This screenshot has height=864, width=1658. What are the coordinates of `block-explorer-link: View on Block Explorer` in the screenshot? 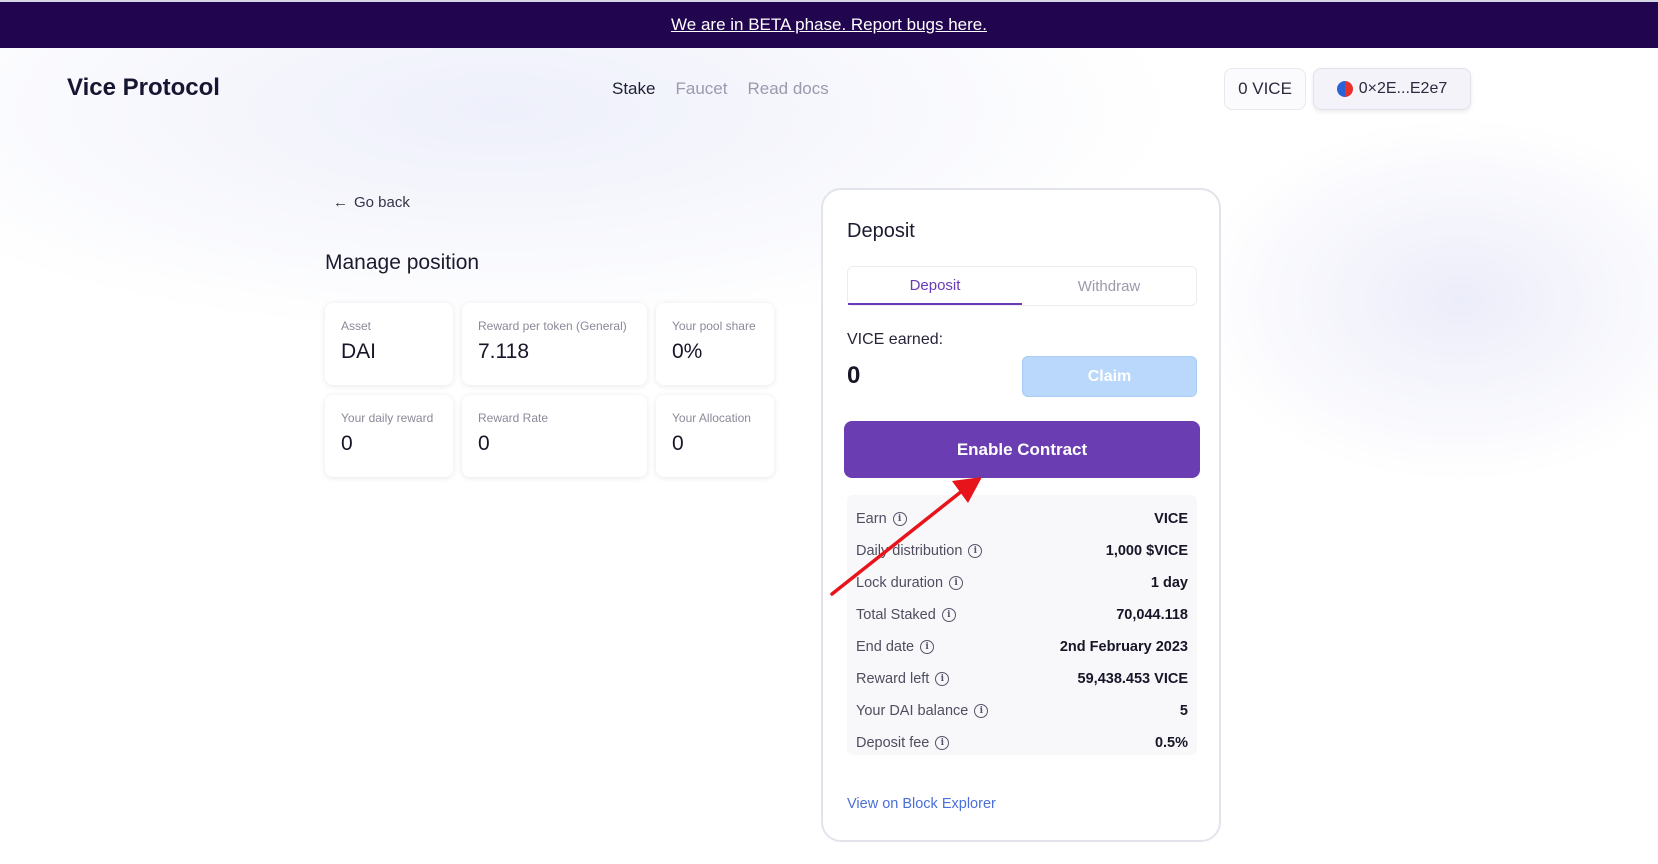 It's located at (921, 804).